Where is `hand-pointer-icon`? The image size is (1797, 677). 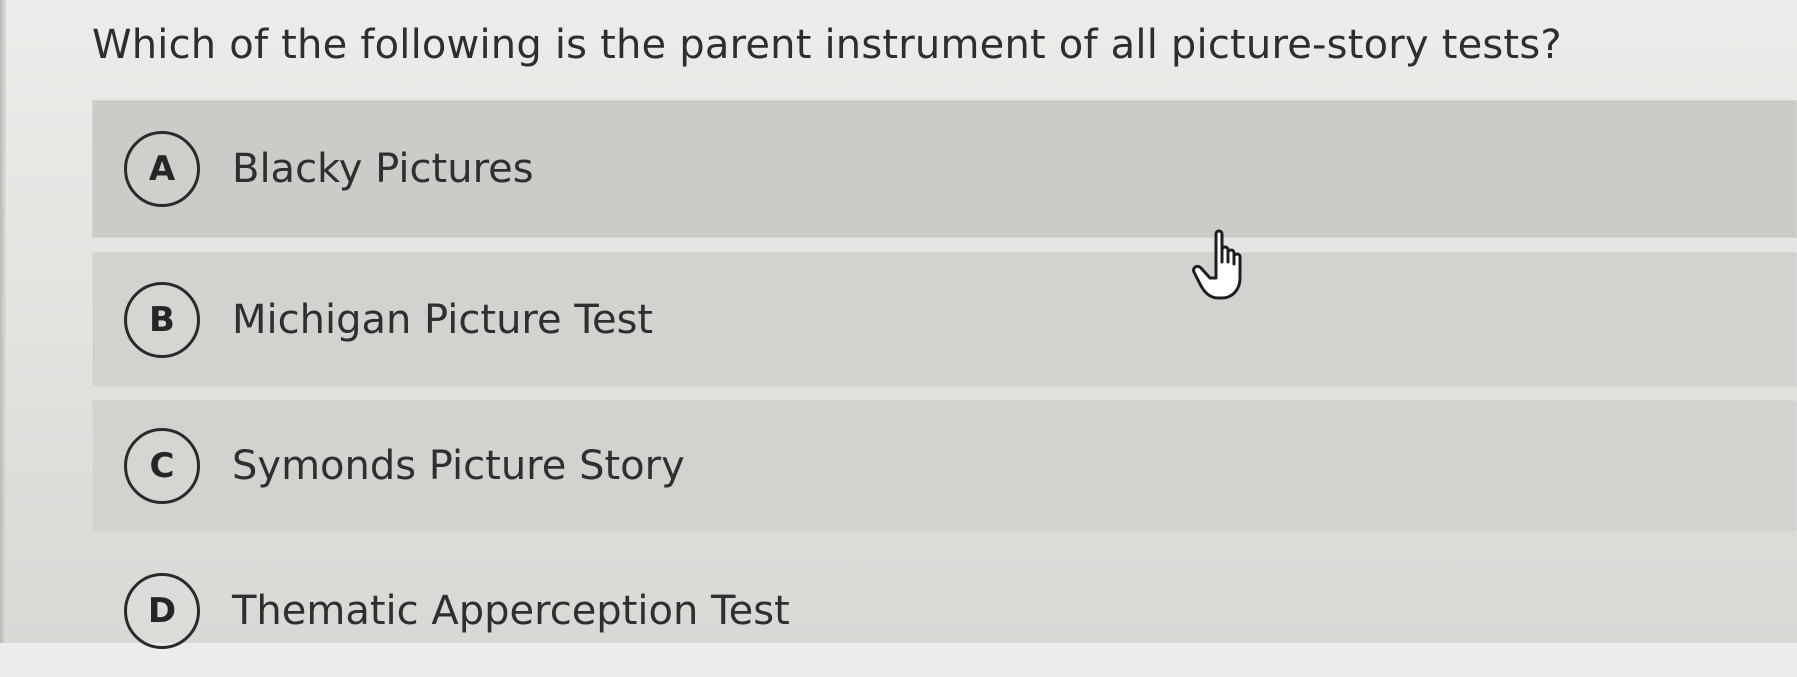 hand-pointer-icon is located at coordinates (1217, 264).